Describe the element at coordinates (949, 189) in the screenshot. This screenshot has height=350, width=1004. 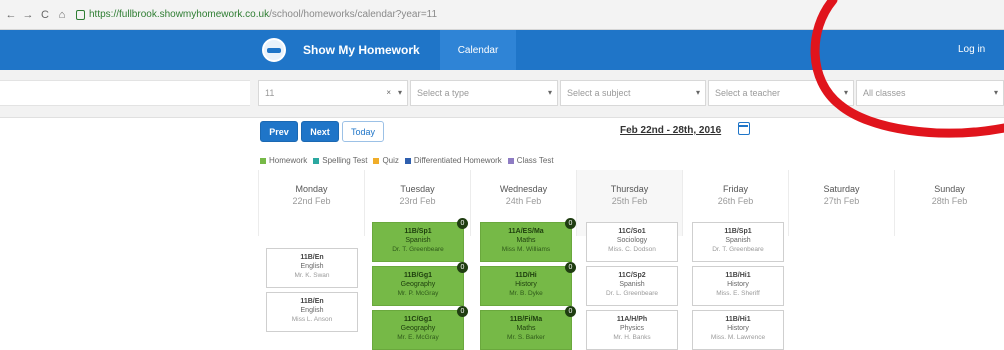
I see `day-name: Sunday` at that location.